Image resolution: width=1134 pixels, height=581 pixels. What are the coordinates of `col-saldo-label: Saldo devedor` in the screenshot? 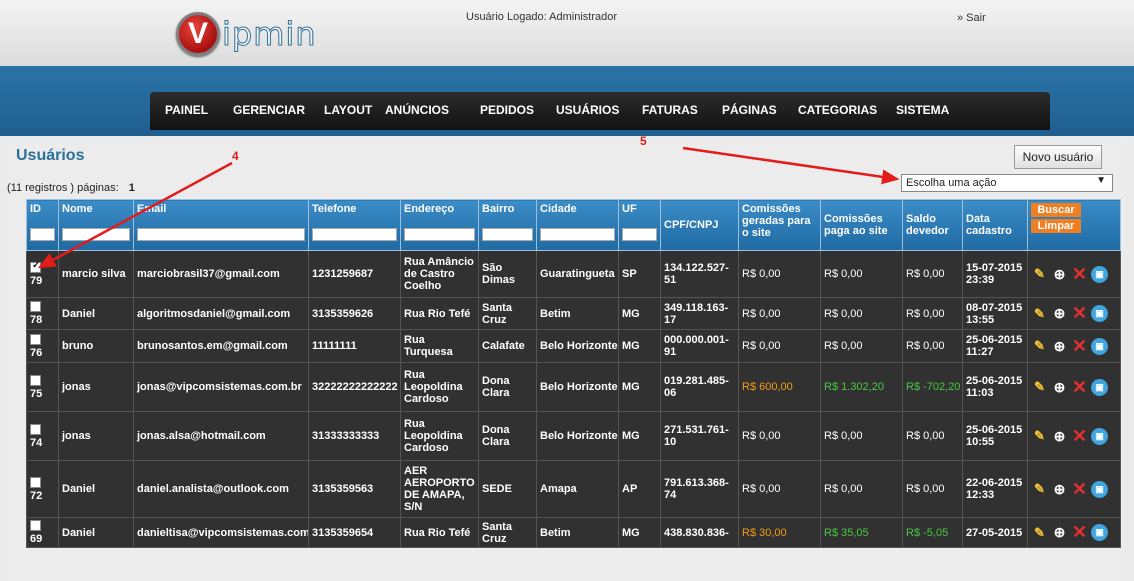 It's located at (927, 225).